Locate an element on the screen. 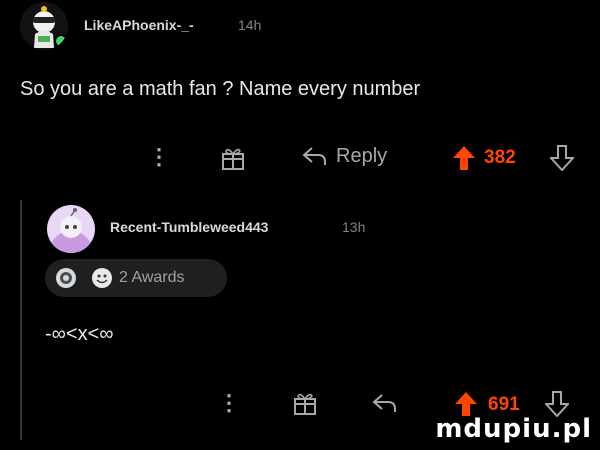  comment-time: 13h is located at coordinates (354, 227).